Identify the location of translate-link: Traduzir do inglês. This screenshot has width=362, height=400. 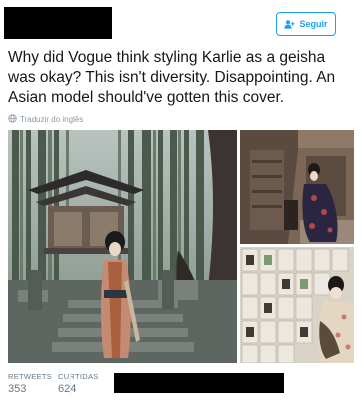
(45, 119).